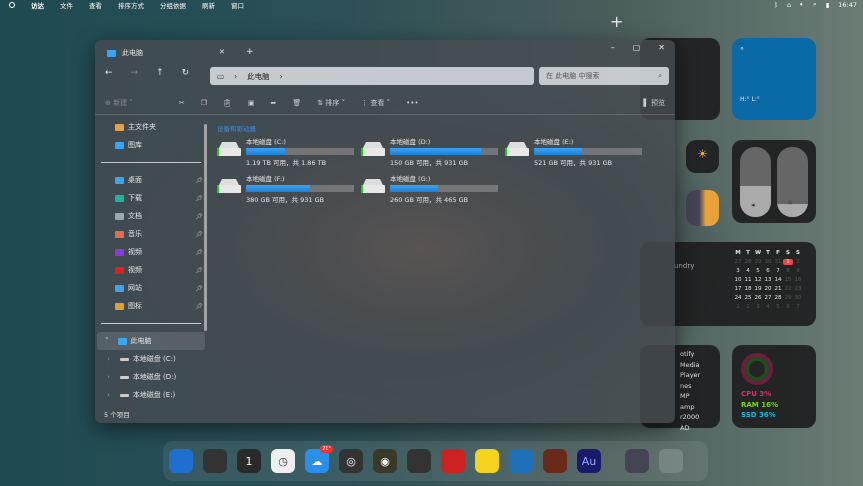 This screenshot has width=863, height=486. I want to click on menu-group: 分组依据, so click(173, 5).